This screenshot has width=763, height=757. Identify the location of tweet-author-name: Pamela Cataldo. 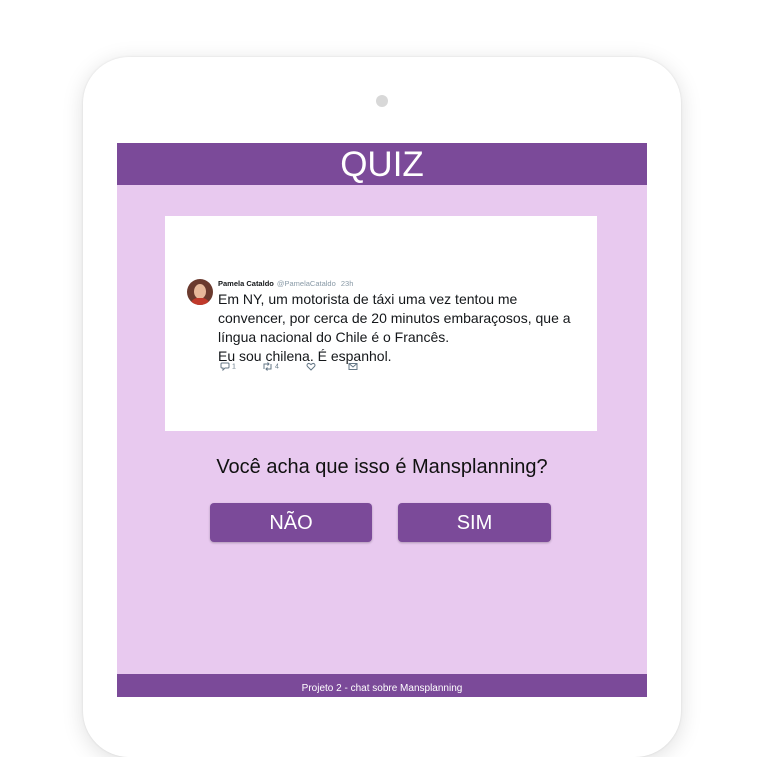
(246, 283).